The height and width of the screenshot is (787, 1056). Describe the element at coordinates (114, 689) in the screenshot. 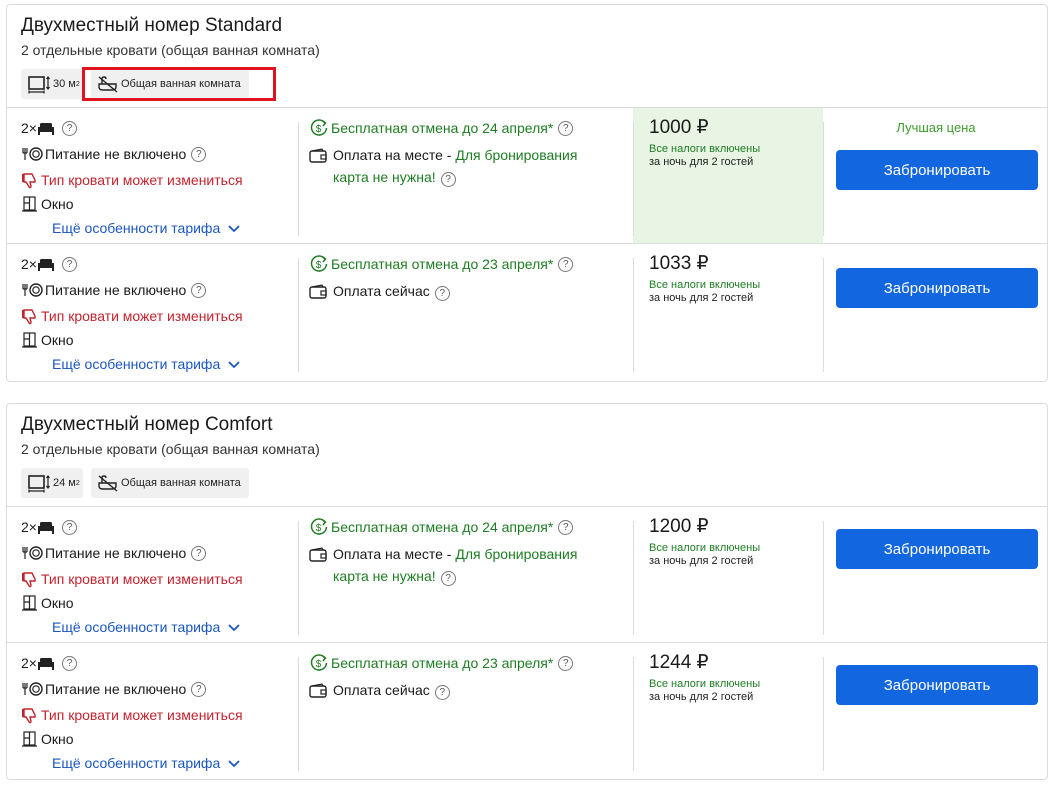

I see `meal-line: Питание не включено ?` at that location.